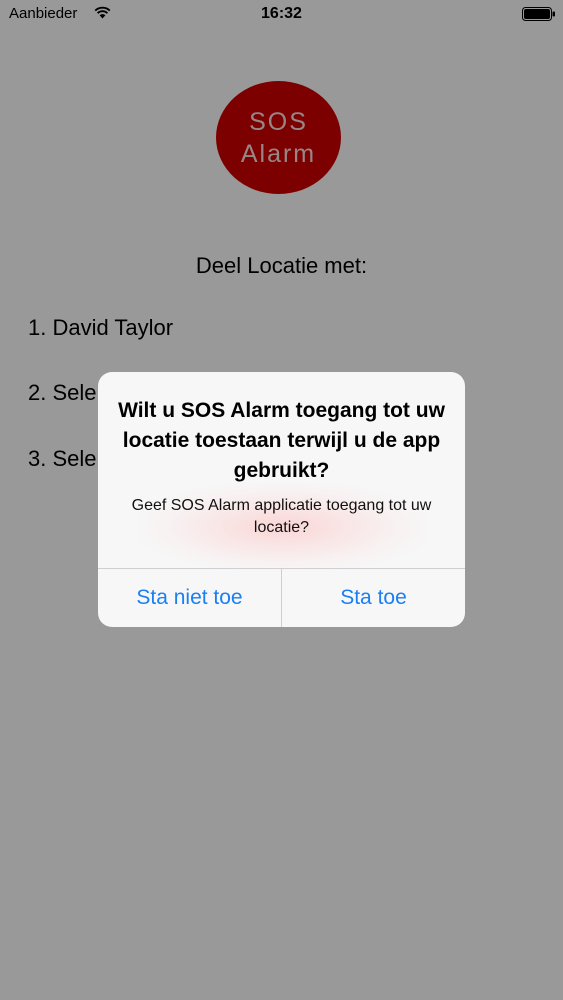 This screenshot has height=1000, width=563. What do you see at coordinates (189, 598) in the screenshot?
I see `deny-location-button: Sta niet toe` at bounding box center [189, 598].